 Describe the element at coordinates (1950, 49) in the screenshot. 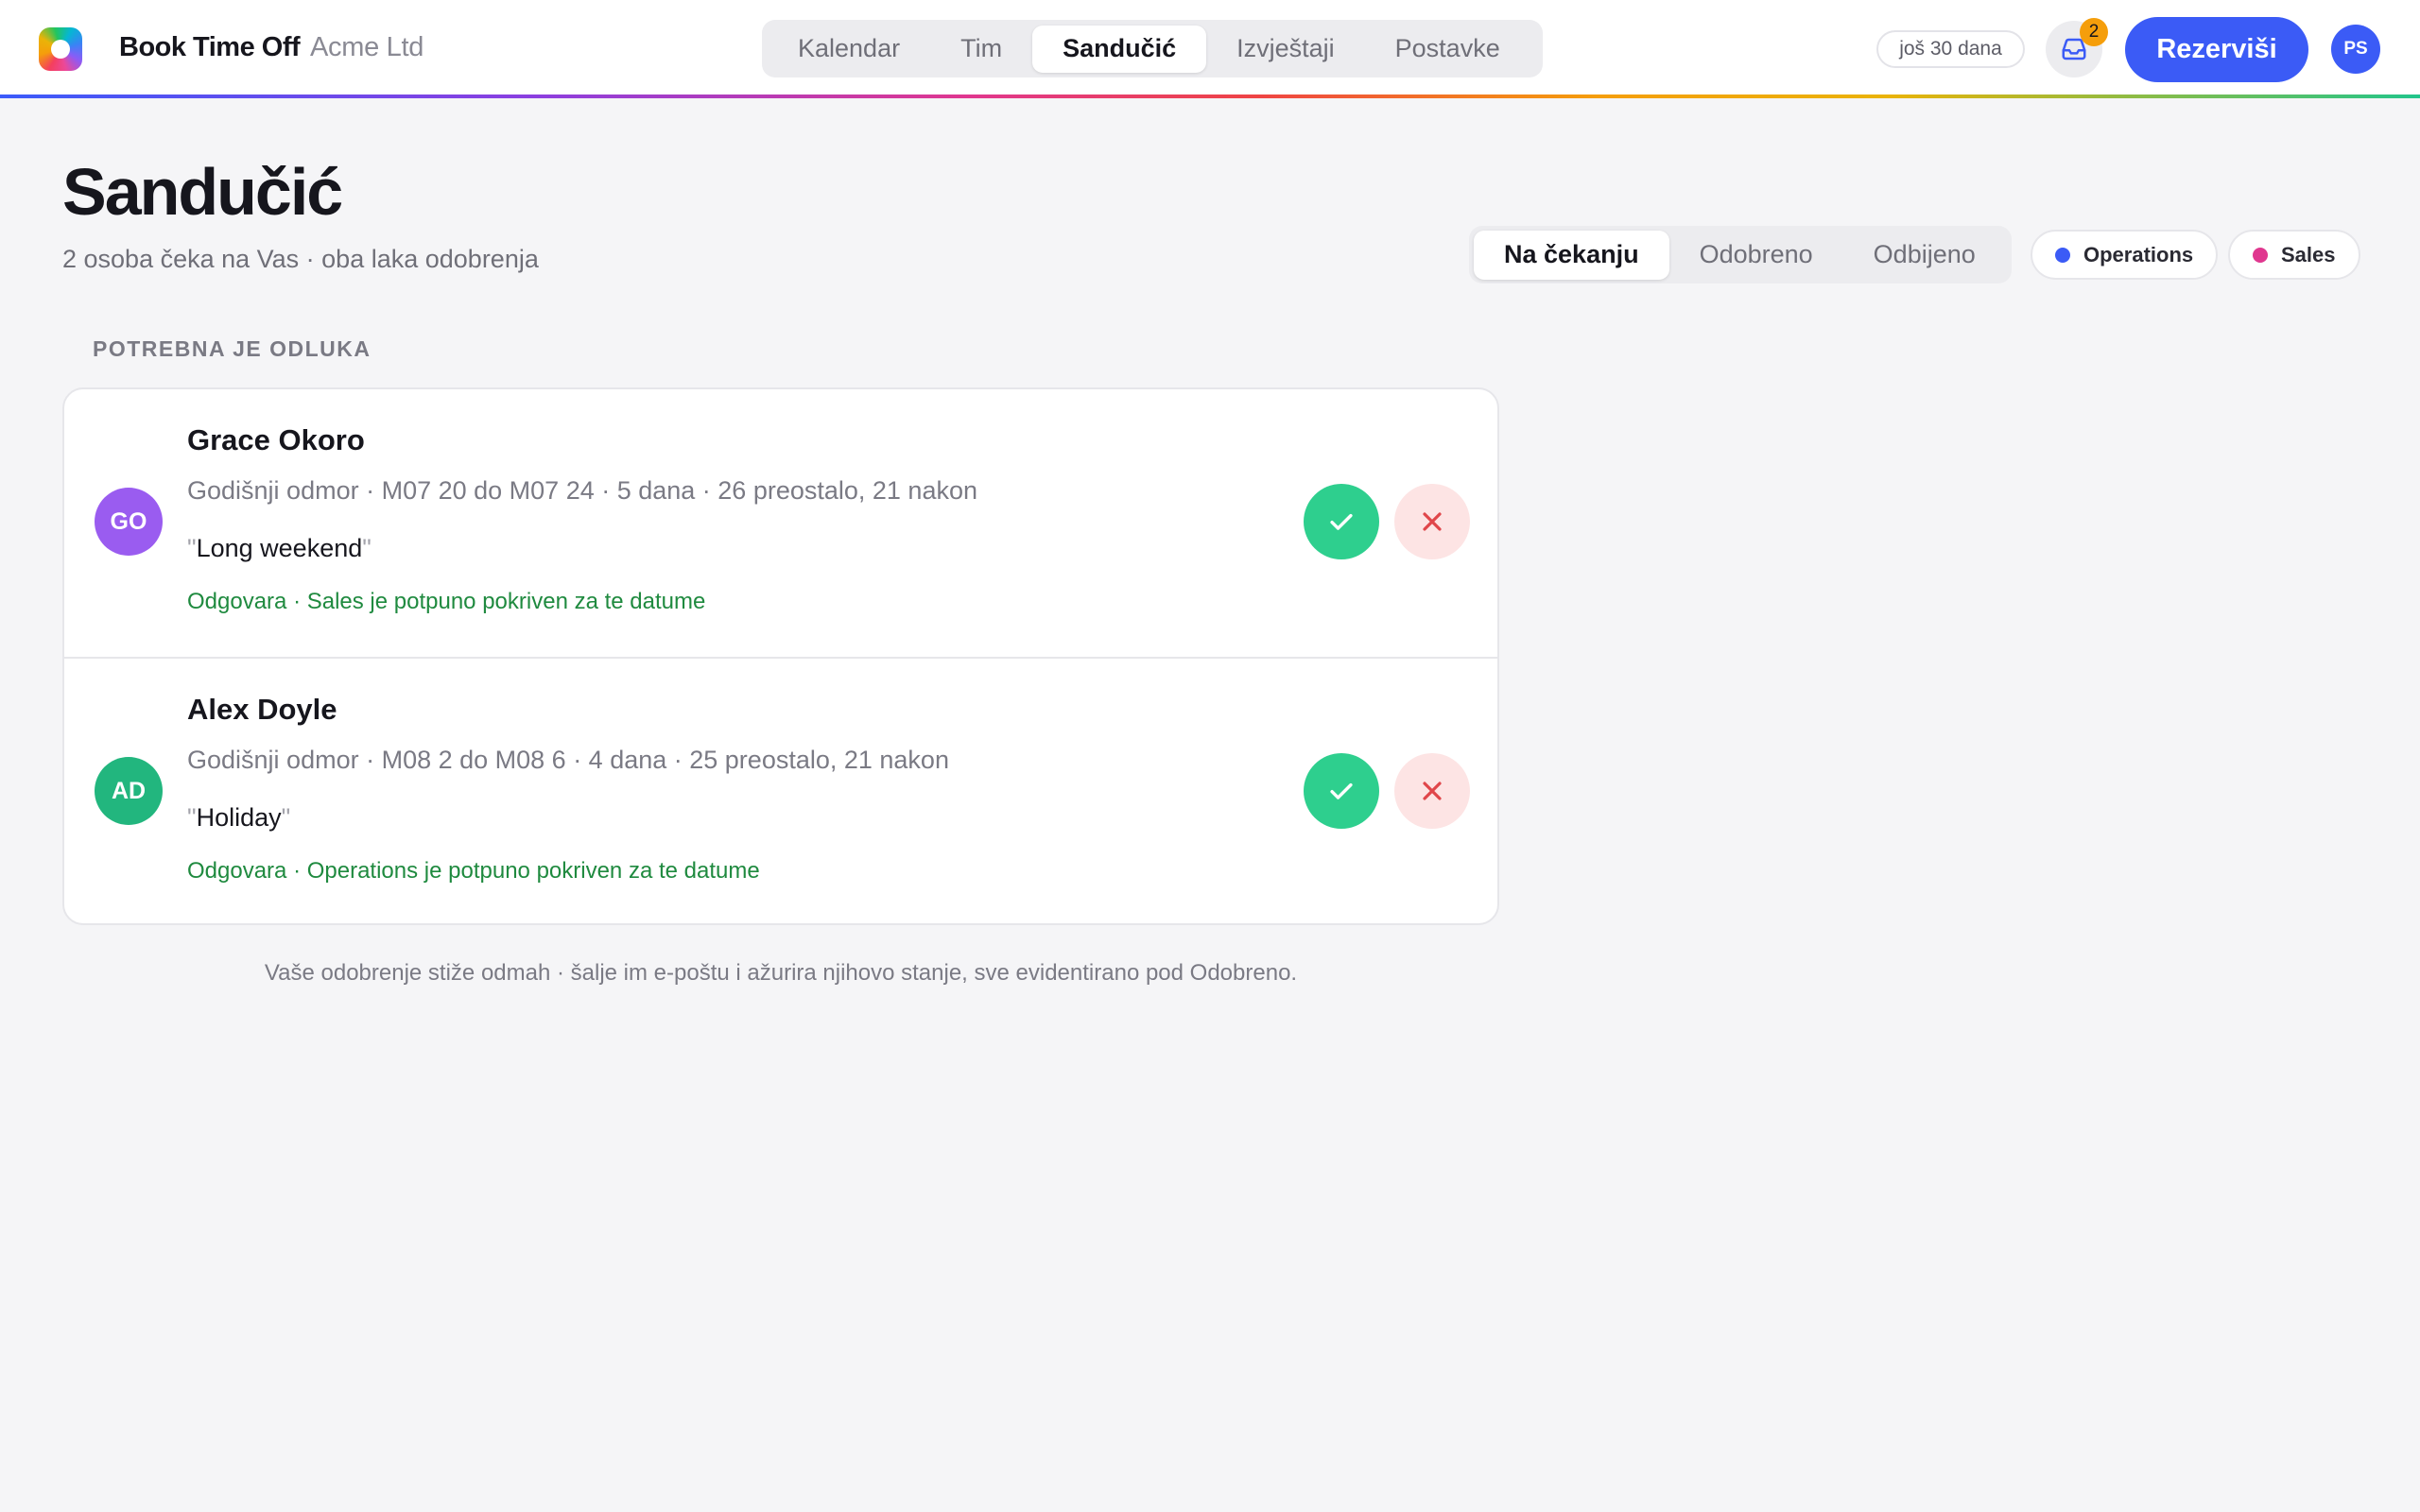

I see `trial-badge: još 30 dana` at that location.